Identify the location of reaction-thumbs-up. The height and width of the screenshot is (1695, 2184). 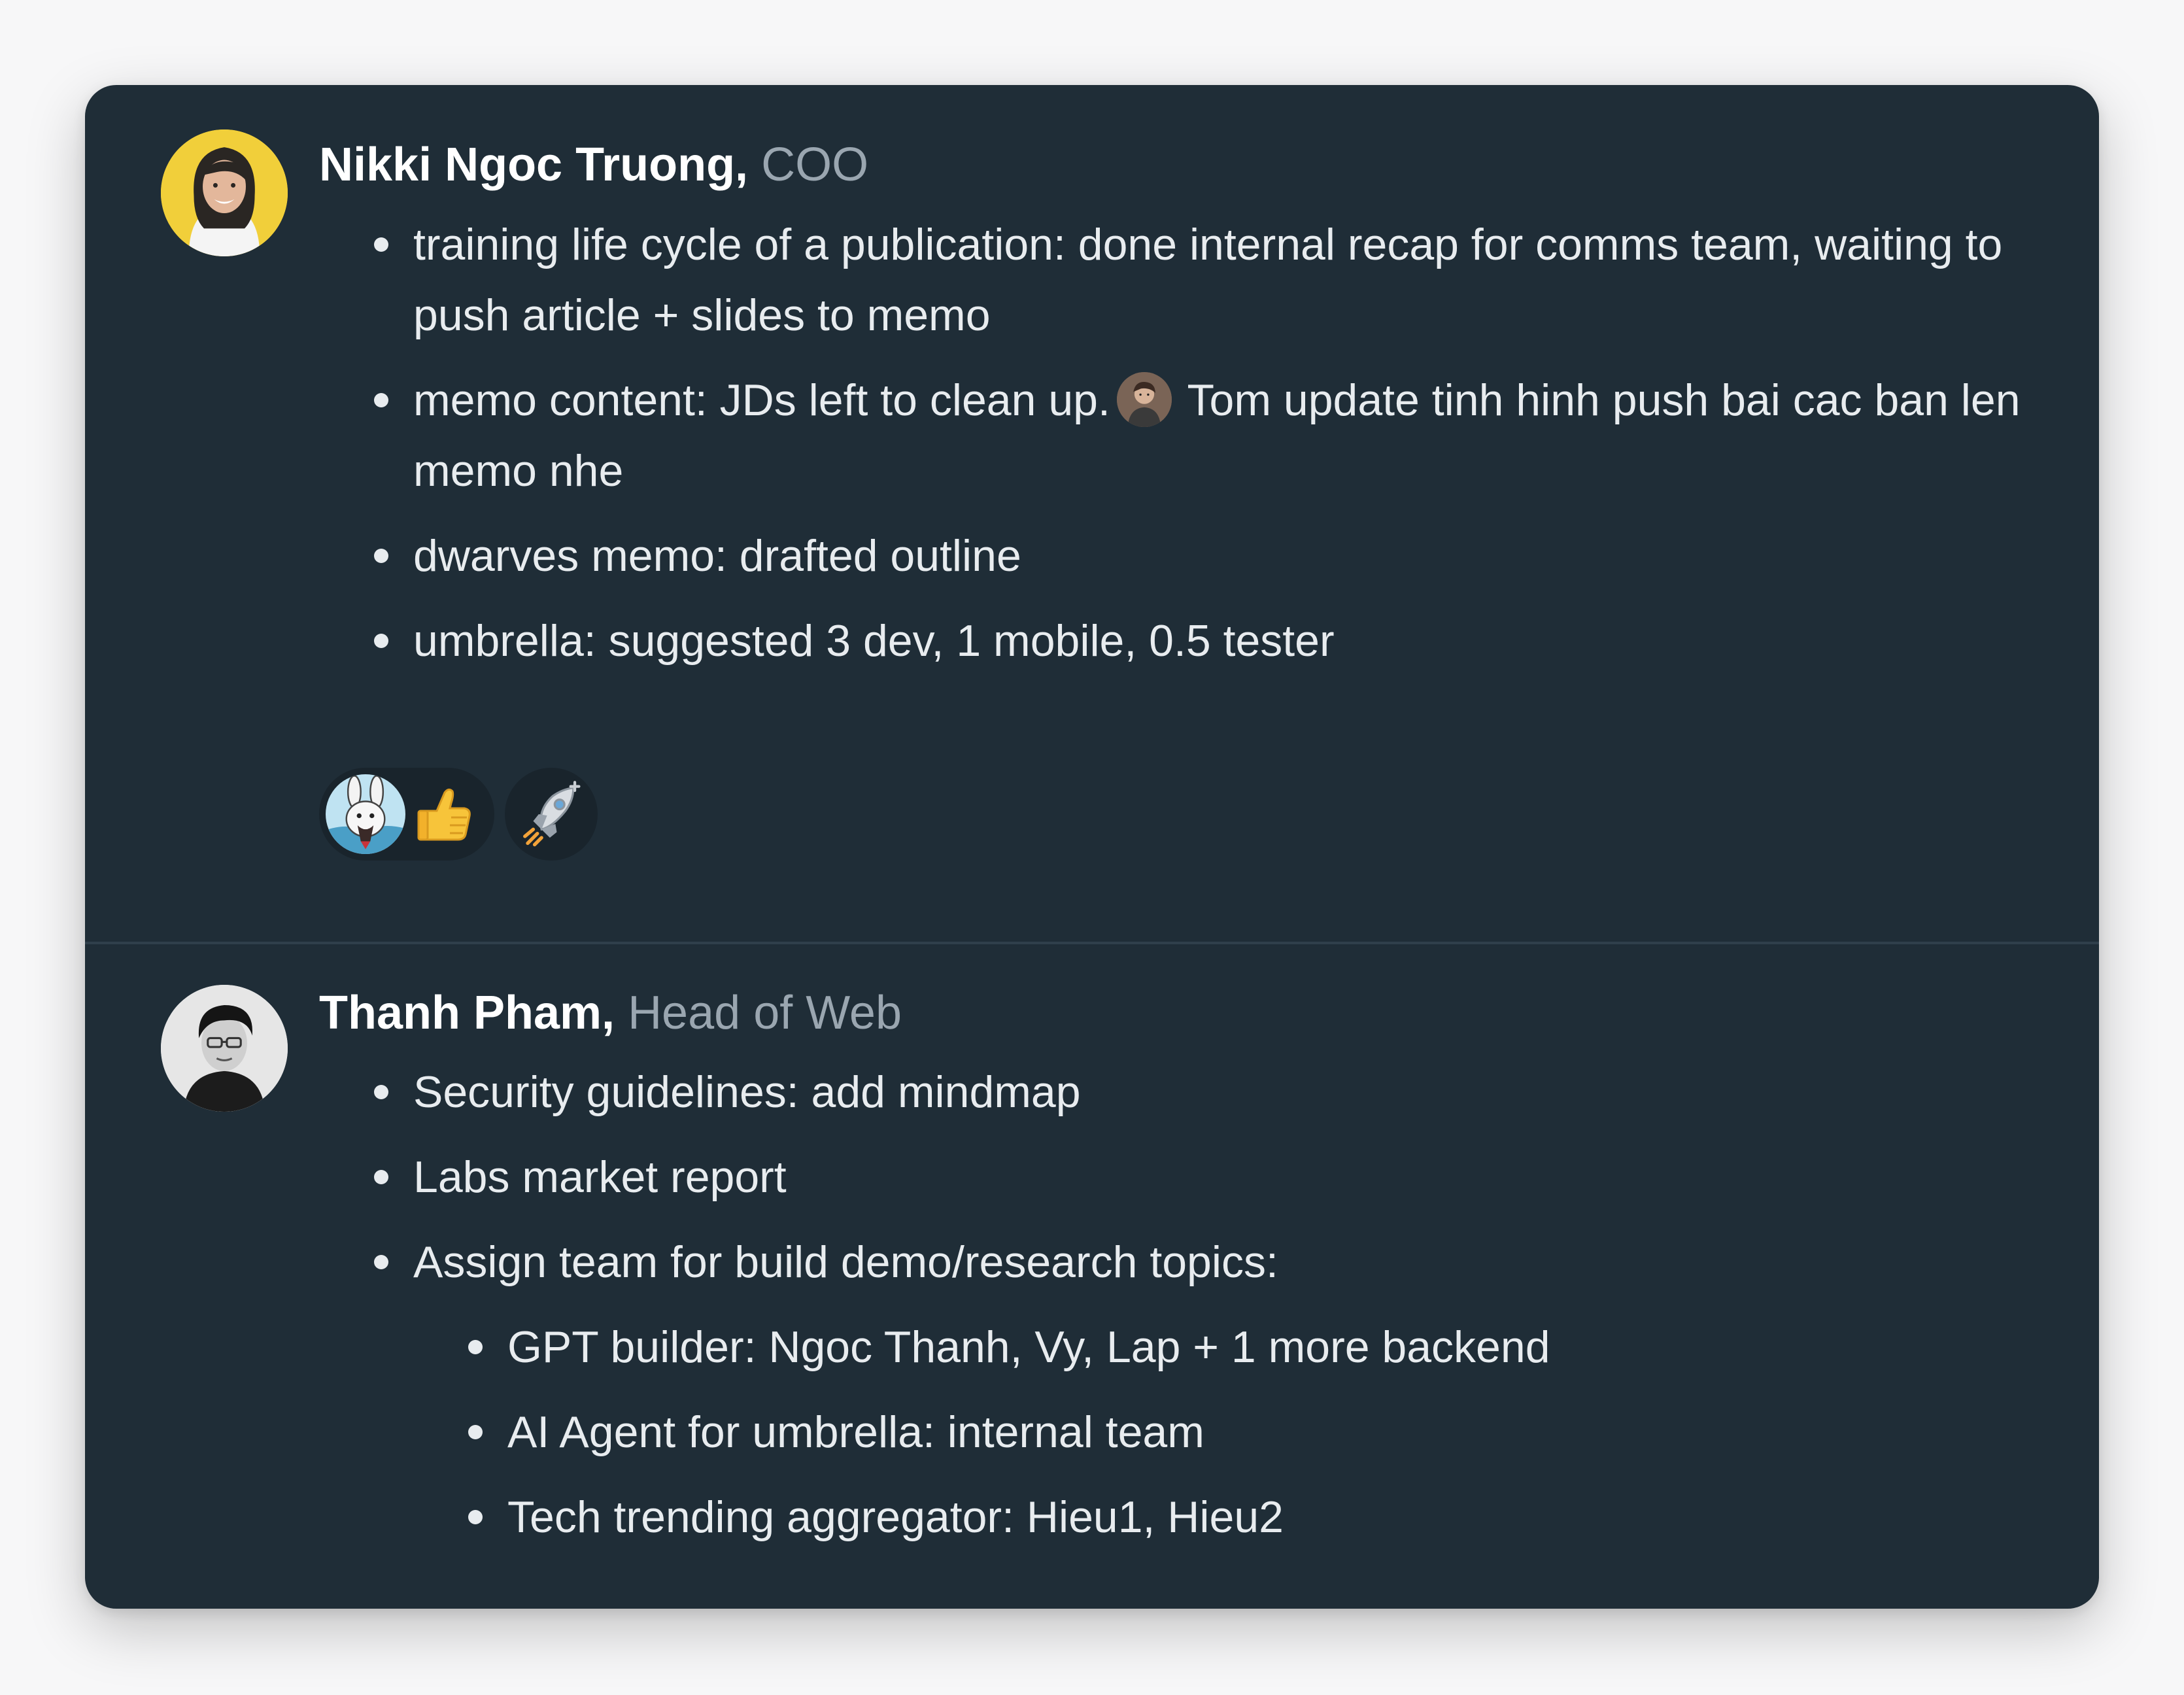
(406, 814).